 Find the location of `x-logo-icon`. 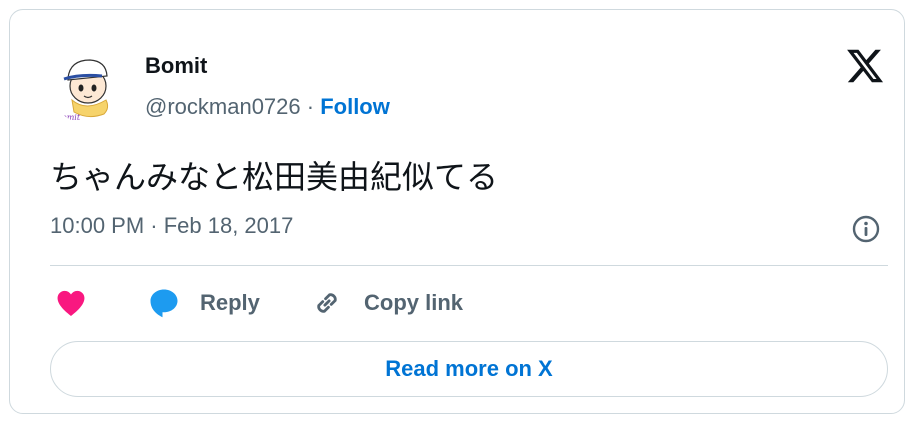

x-logo-icon is located at coordinates (865, 66).